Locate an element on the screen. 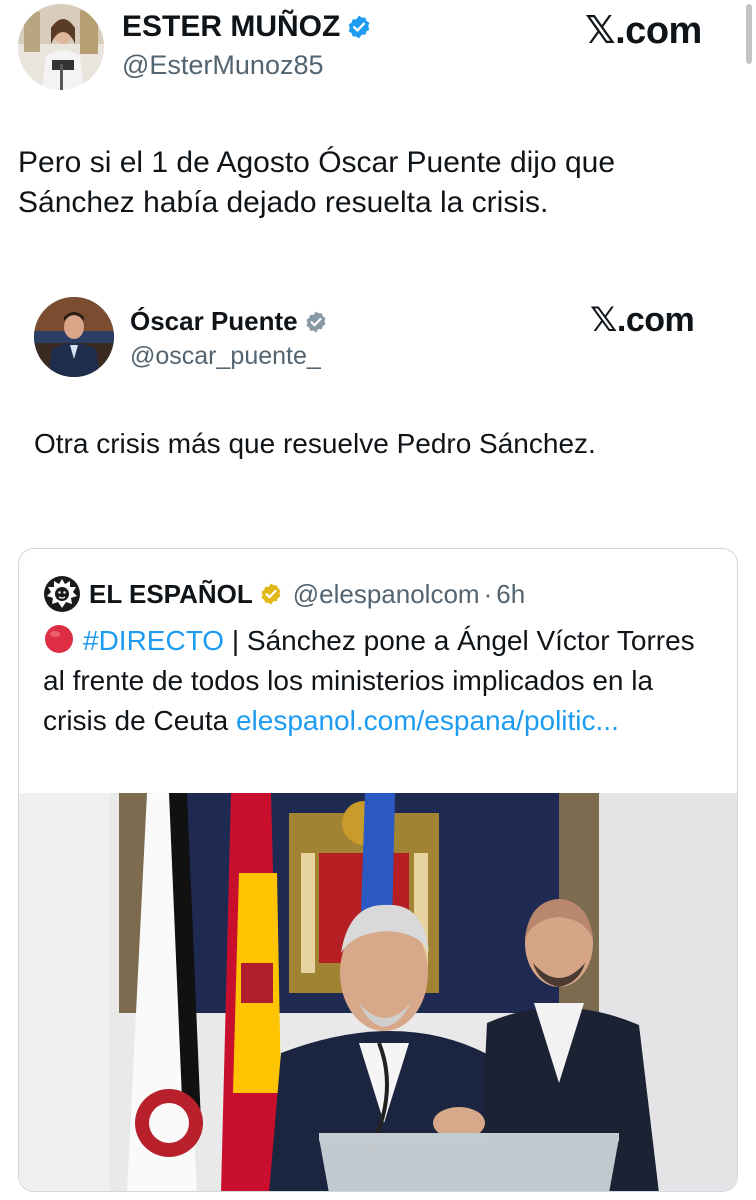 This screenshot has width=756, height=1200. hashtag-directo: #DIRECTO is located at coordinates (153, 640).